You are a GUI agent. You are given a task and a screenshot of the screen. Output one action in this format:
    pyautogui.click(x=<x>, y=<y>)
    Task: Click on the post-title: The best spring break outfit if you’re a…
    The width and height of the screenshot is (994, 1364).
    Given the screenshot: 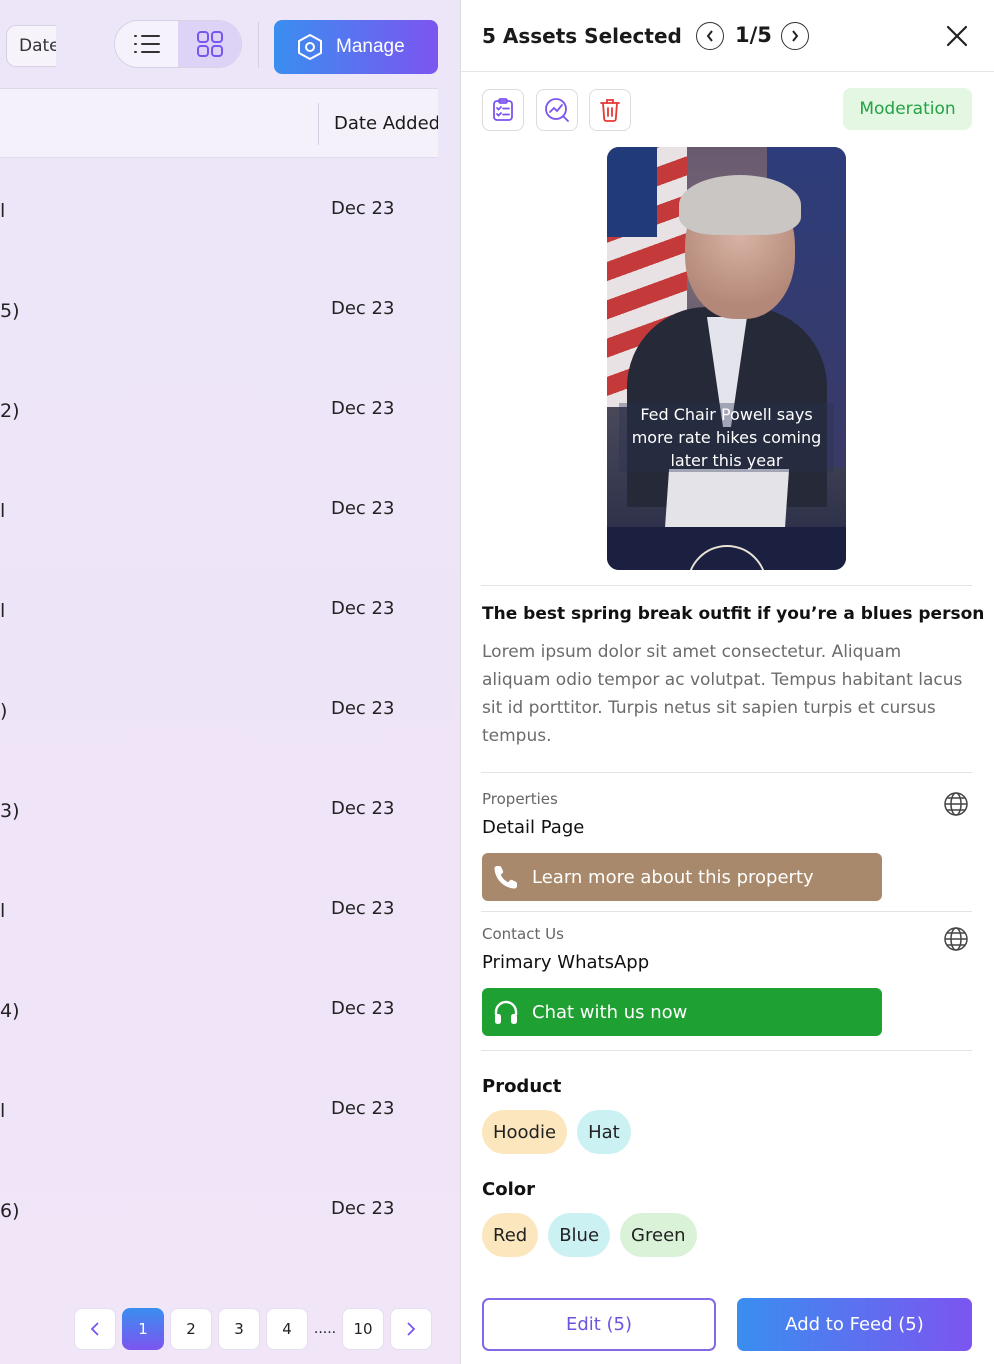 What is the action you would take?
    pyautogui.click(x=733, y=614)
    